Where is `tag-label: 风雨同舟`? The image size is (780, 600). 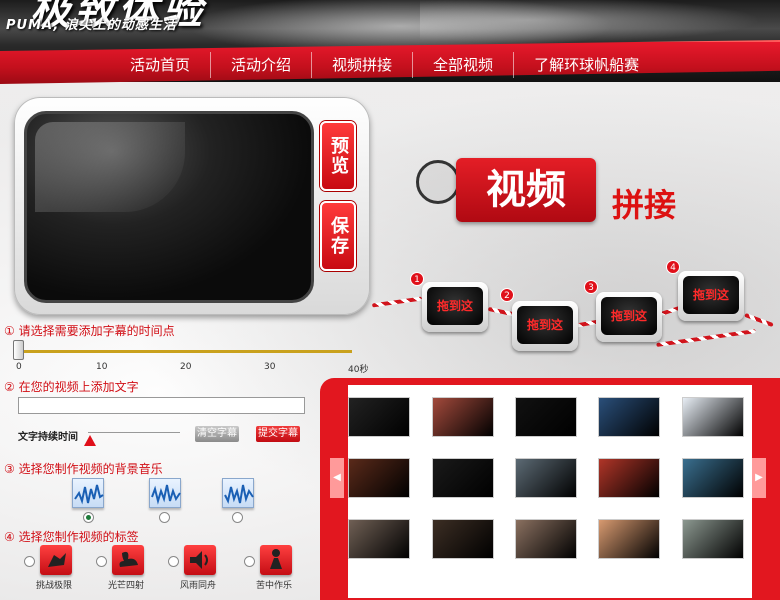 tag-label: 风雨同舟 is located at coordinates (198, 586).